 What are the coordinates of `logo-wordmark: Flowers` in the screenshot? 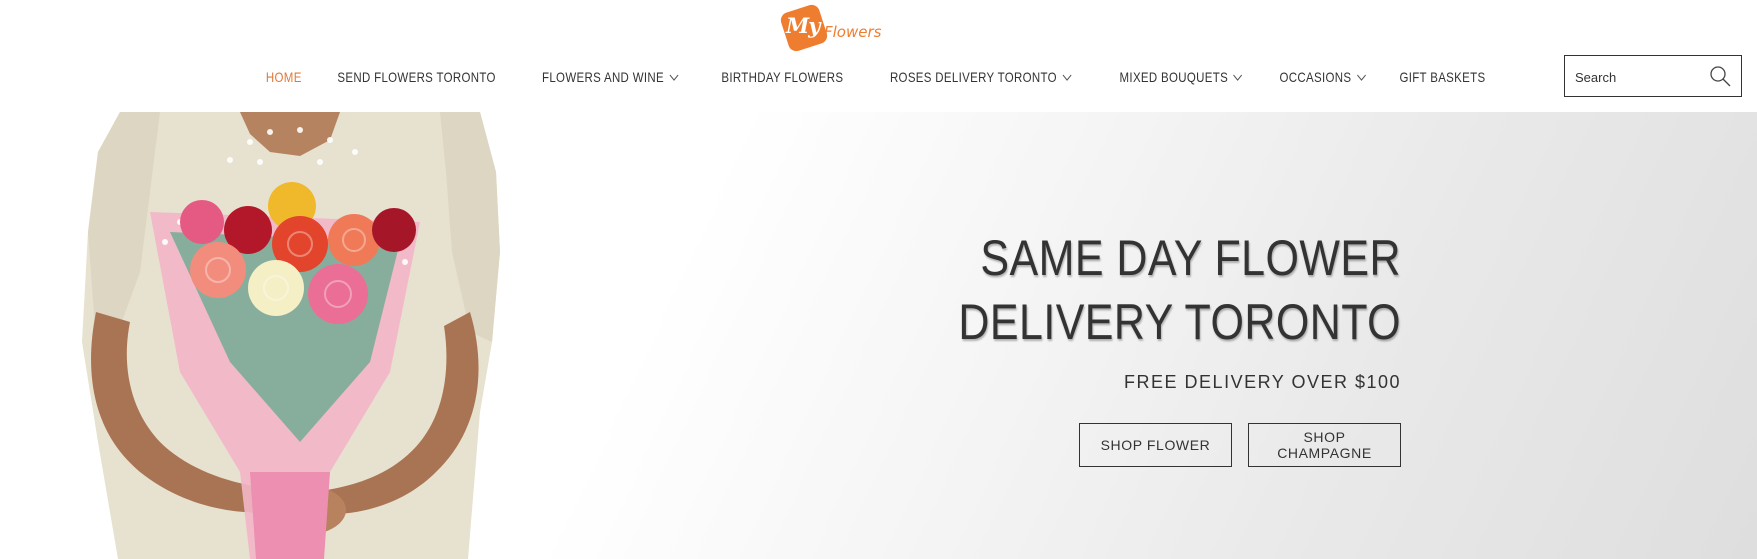 It's located at (853, 32).